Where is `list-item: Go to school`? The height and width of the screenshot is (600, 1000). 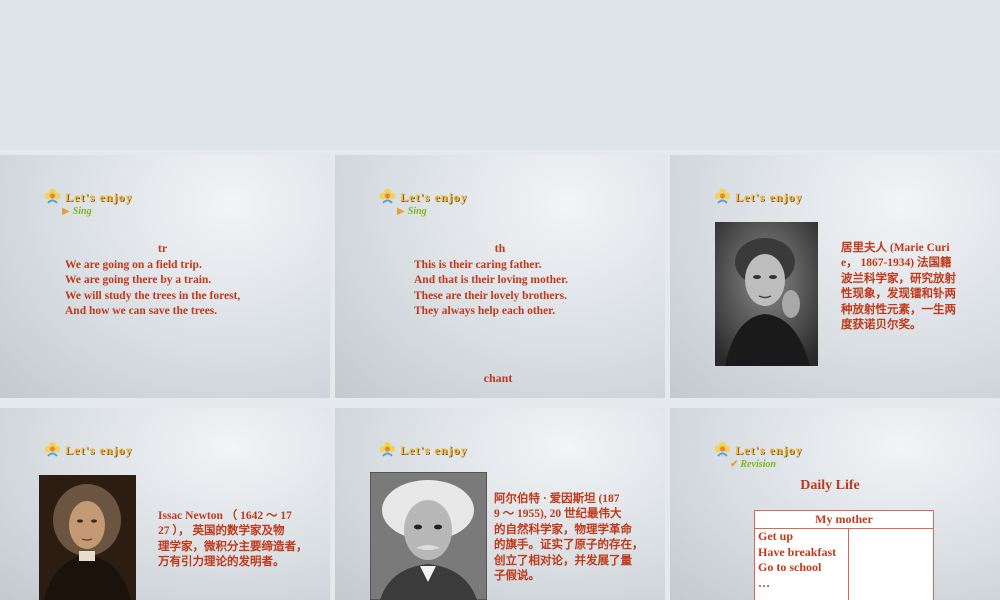
list-item: Go to school is located at coordinates (790, 567).